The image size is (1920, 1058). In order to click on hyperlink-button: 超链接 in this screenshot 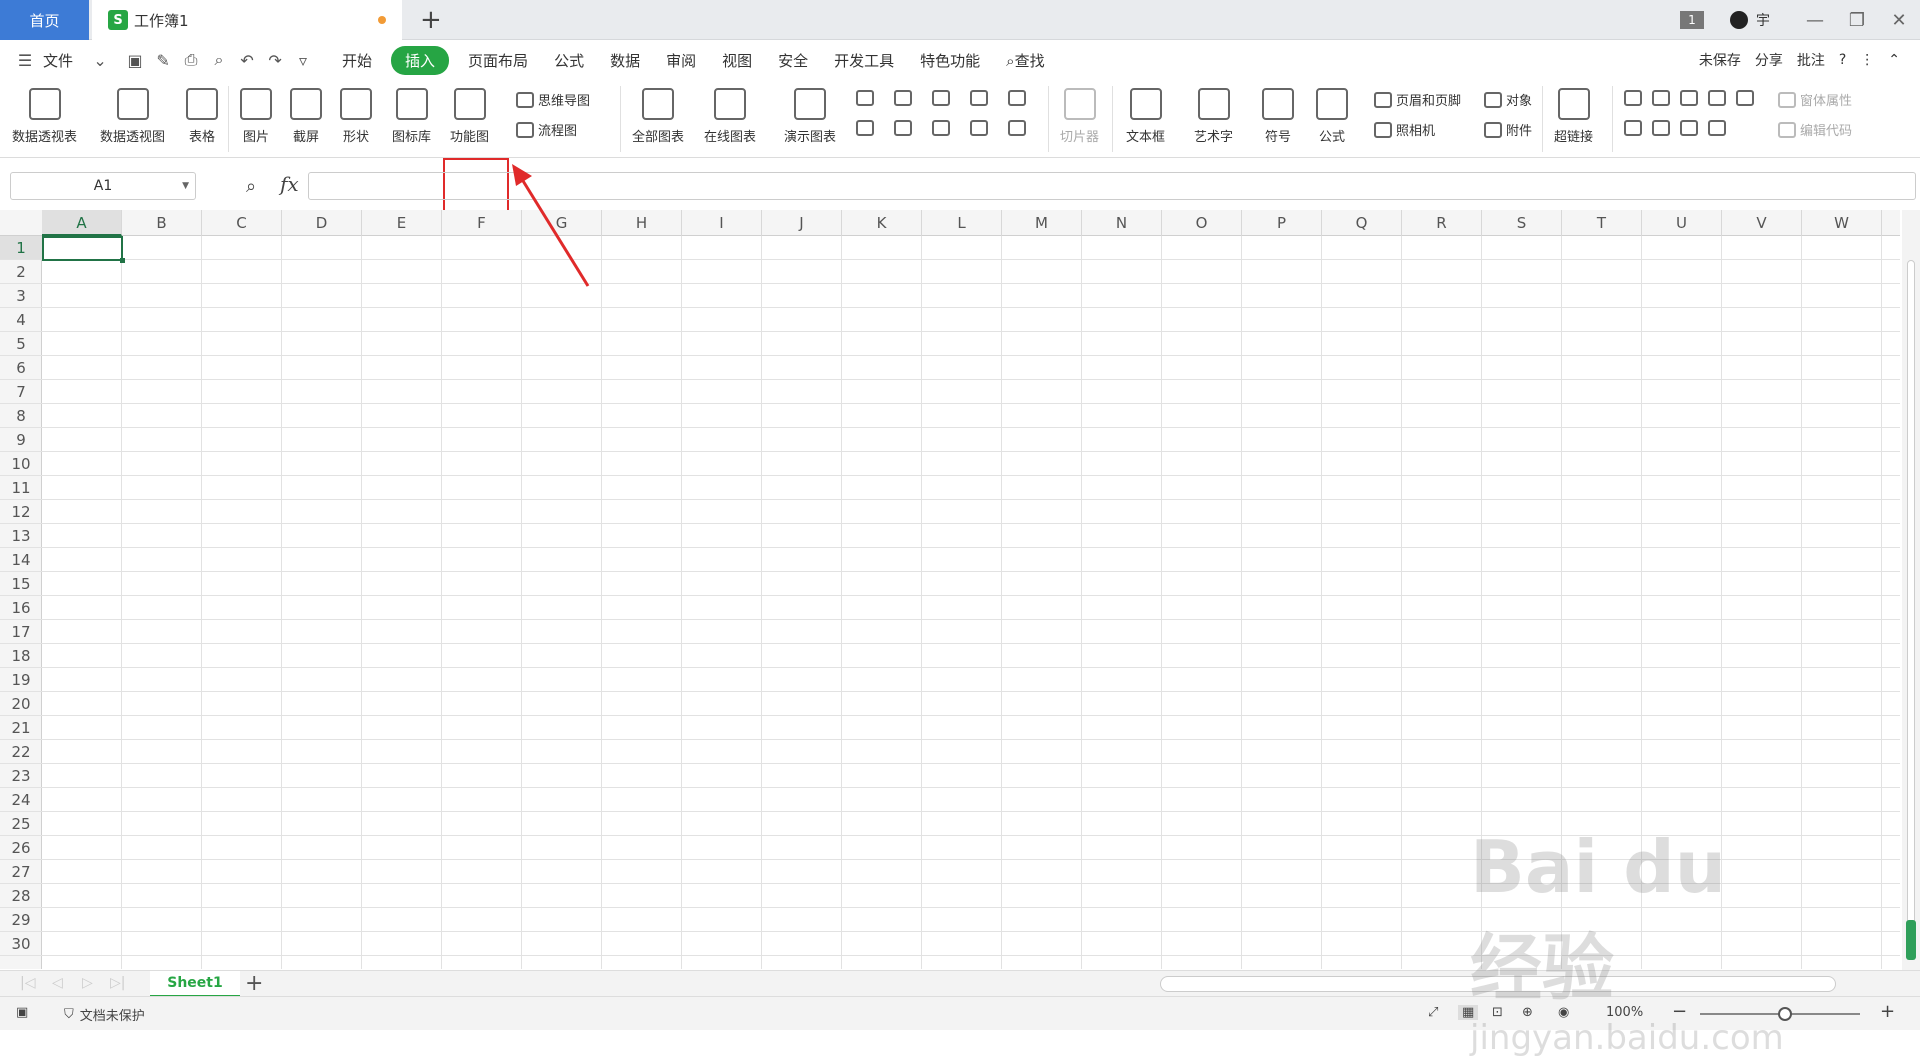, I will do `click(1573, 116)`.